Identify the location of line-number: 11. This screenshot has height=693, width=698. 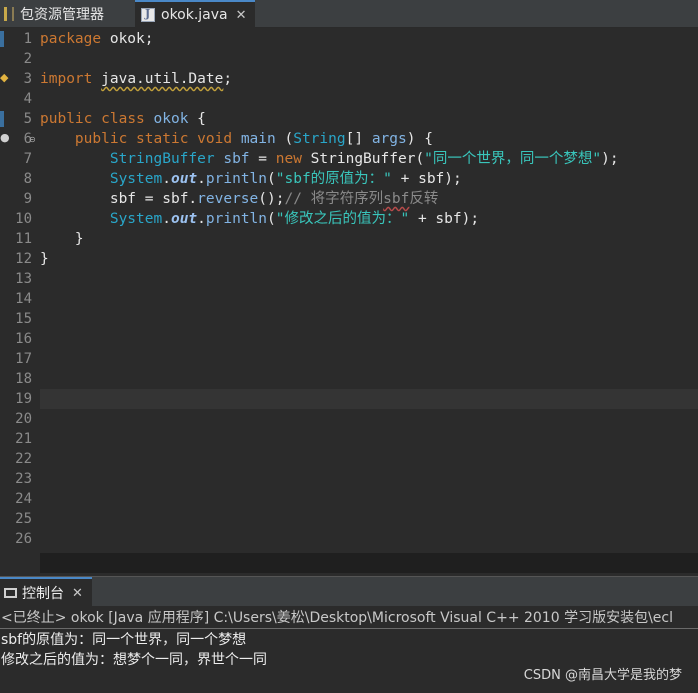
(23, 239).